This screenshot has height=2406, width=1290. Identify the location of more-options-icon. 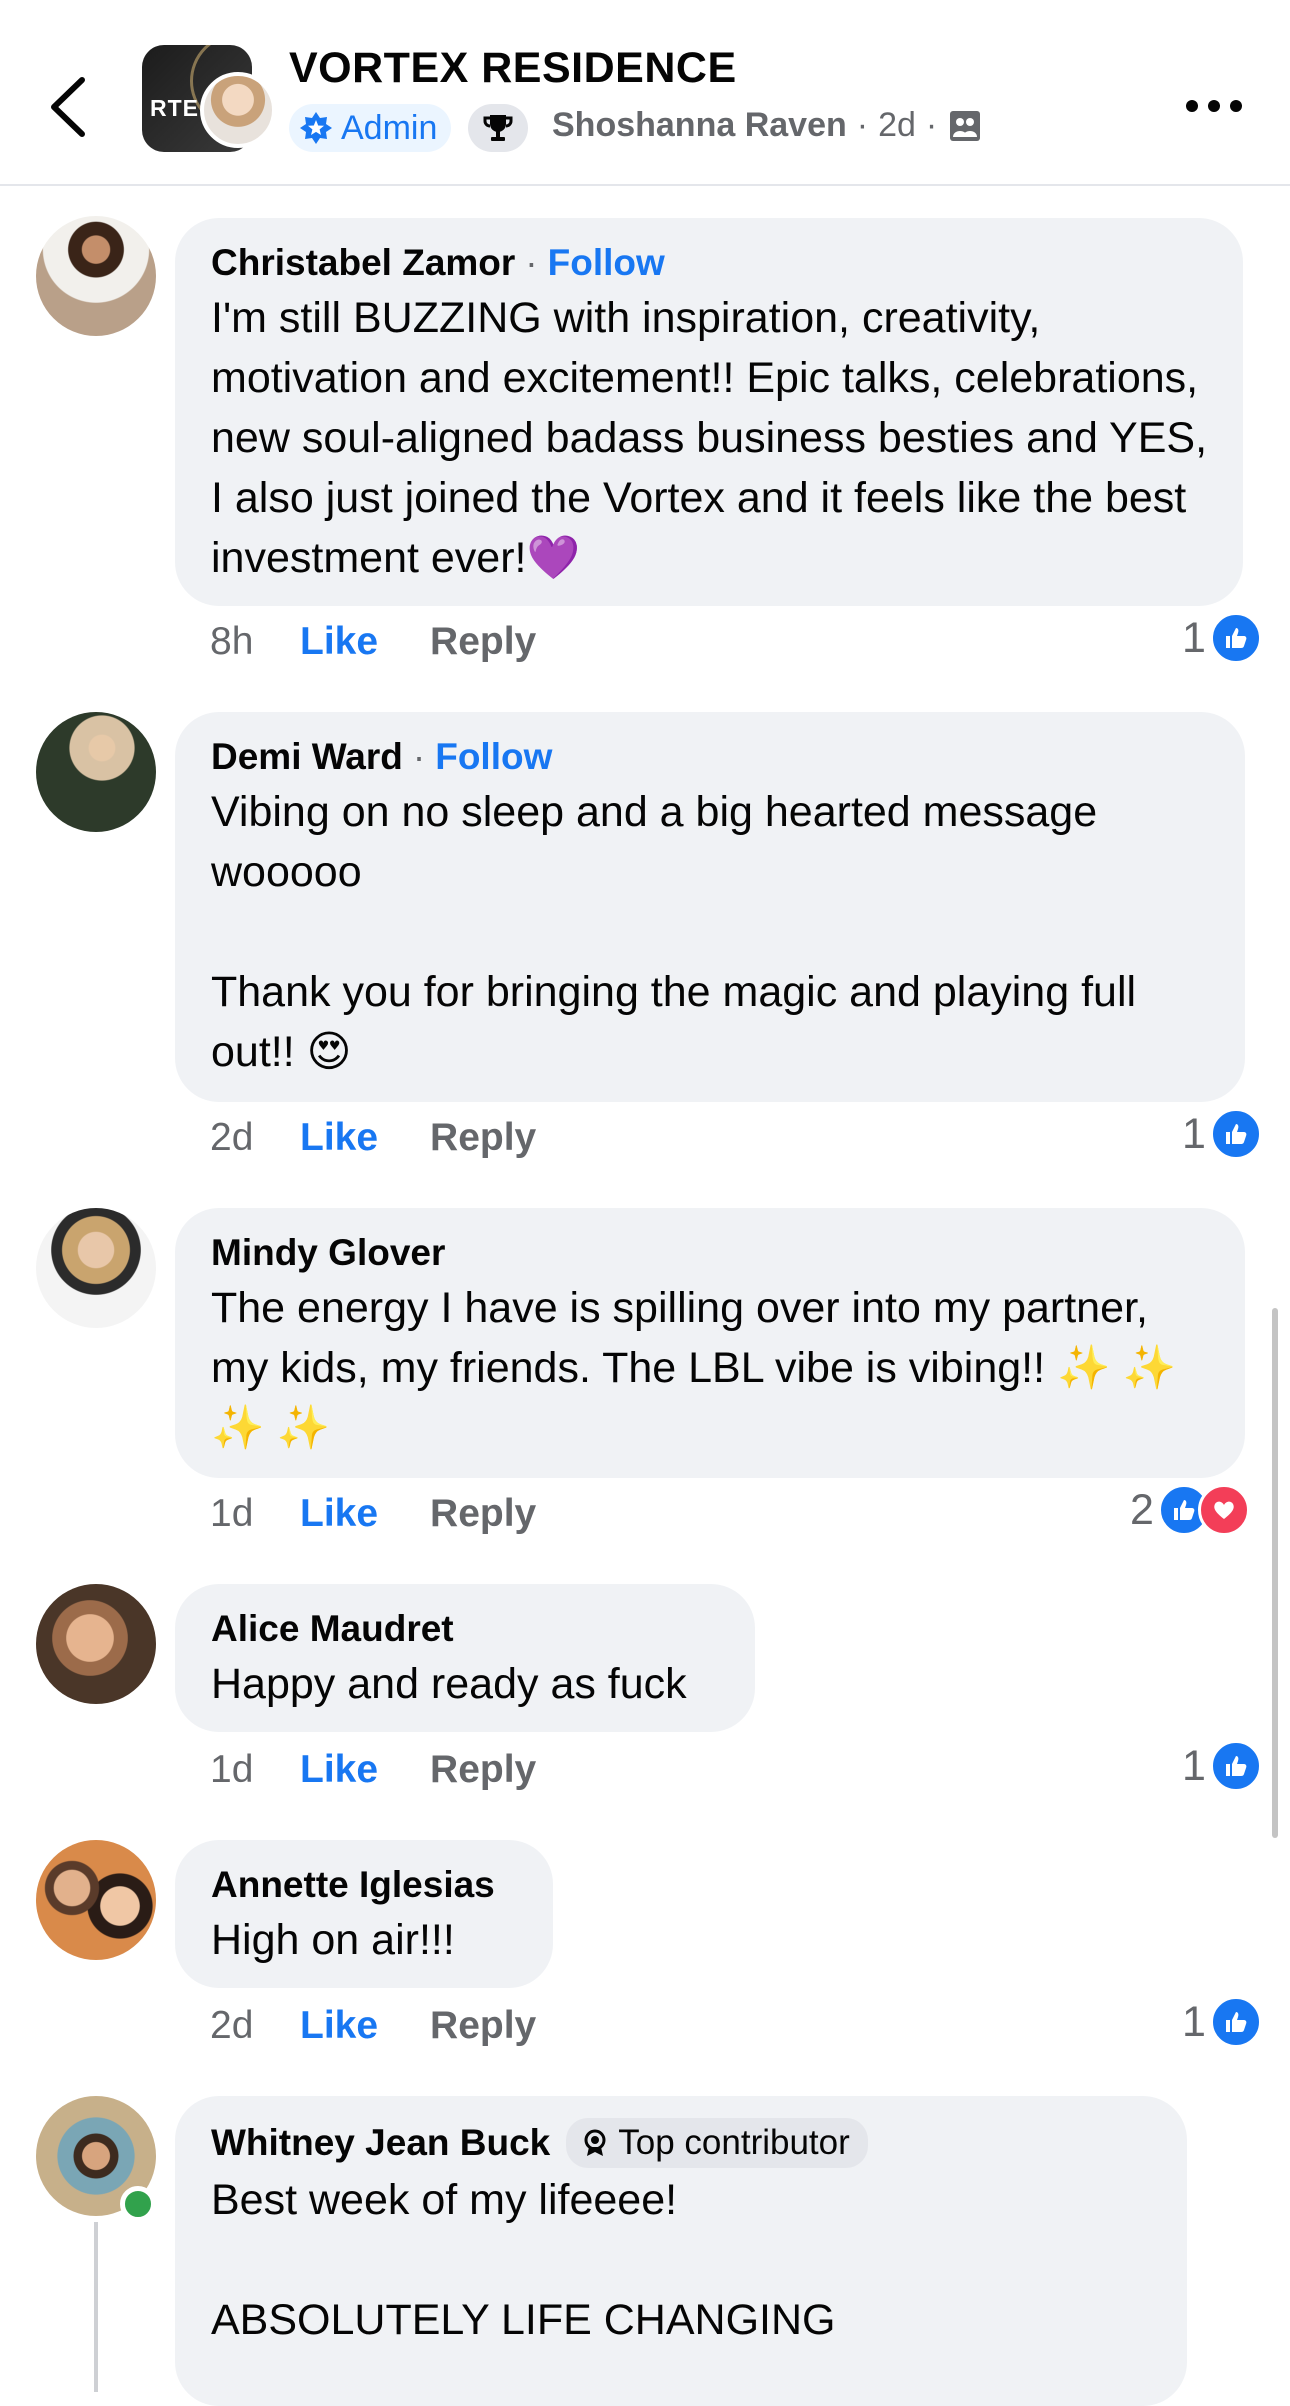
(1214, 106).